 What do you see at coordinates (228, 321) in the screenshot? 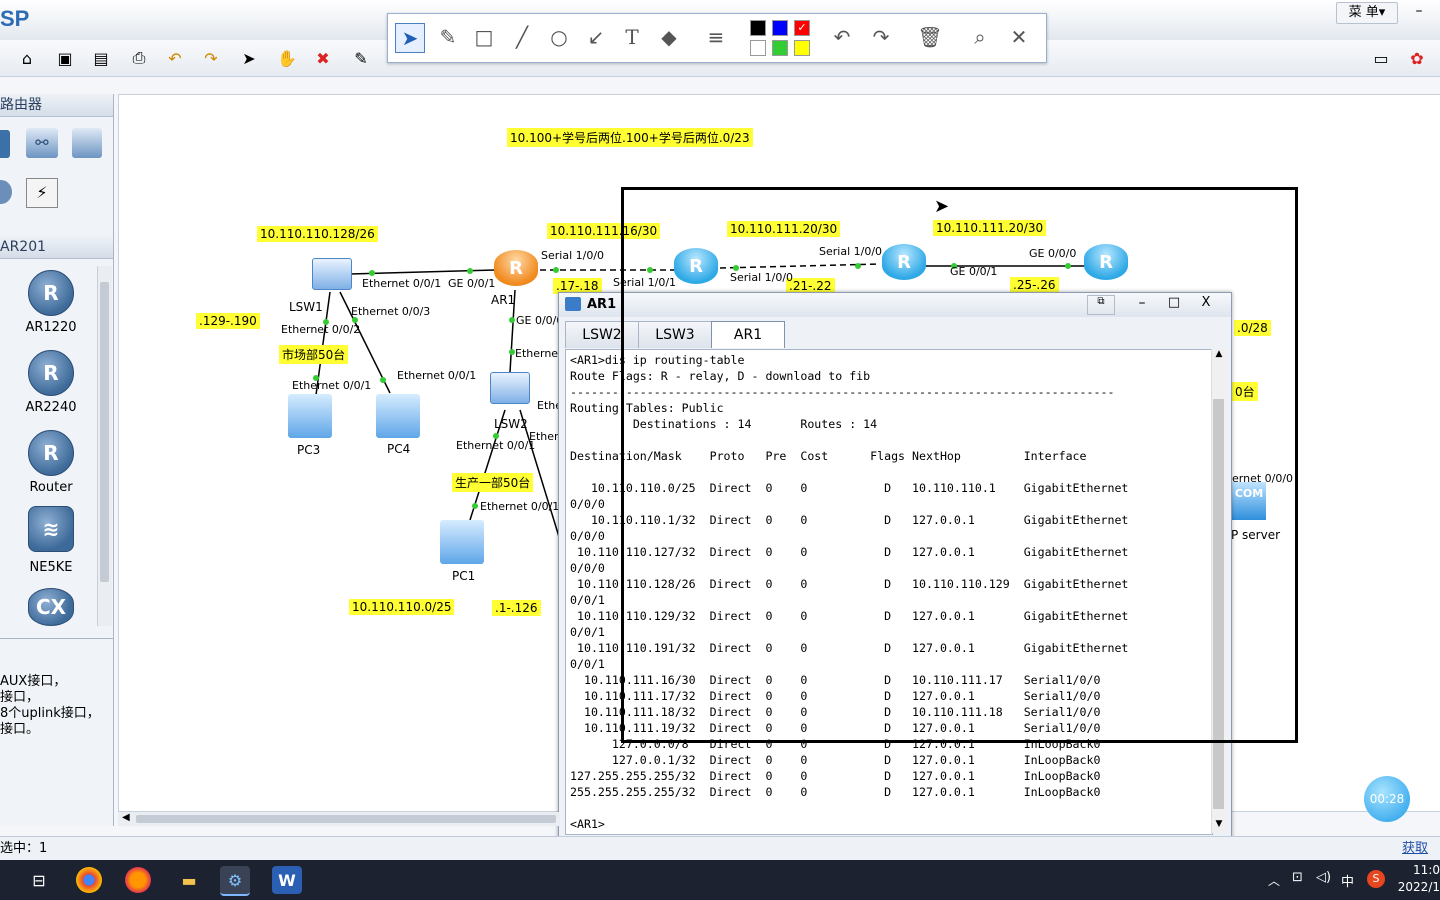
I see `range-label: .129-.190` at bounding box center [228, 321].